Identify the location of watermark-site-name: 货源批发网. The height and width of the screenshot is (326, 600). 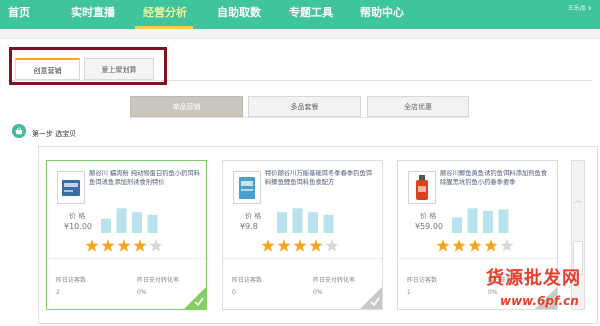
(533, 278).